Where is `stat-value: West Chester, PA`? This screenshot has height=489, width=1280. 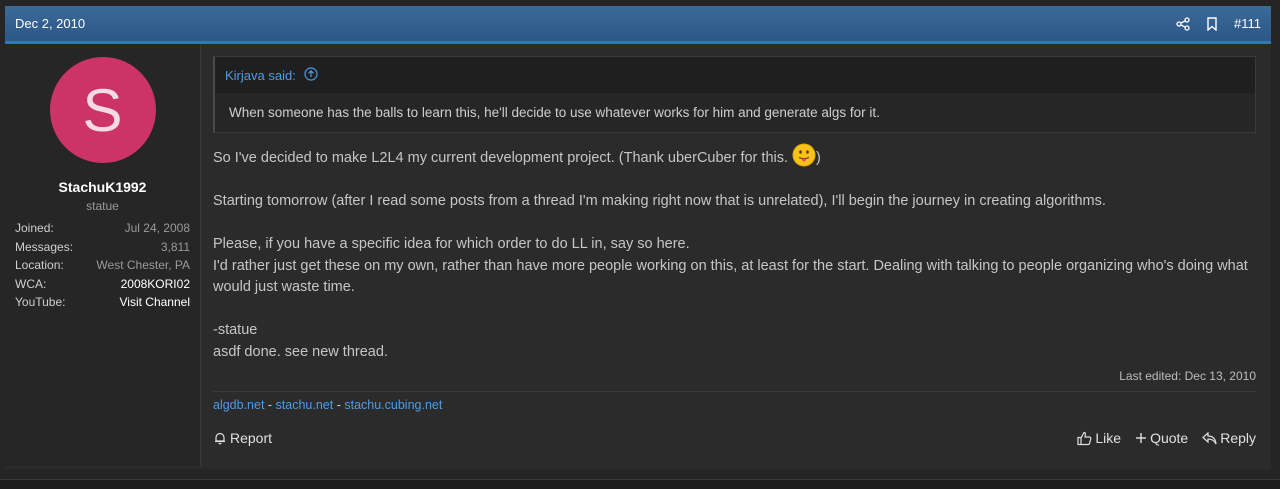
stat-value: West Chester, PA is located at coordinates (143, 265).